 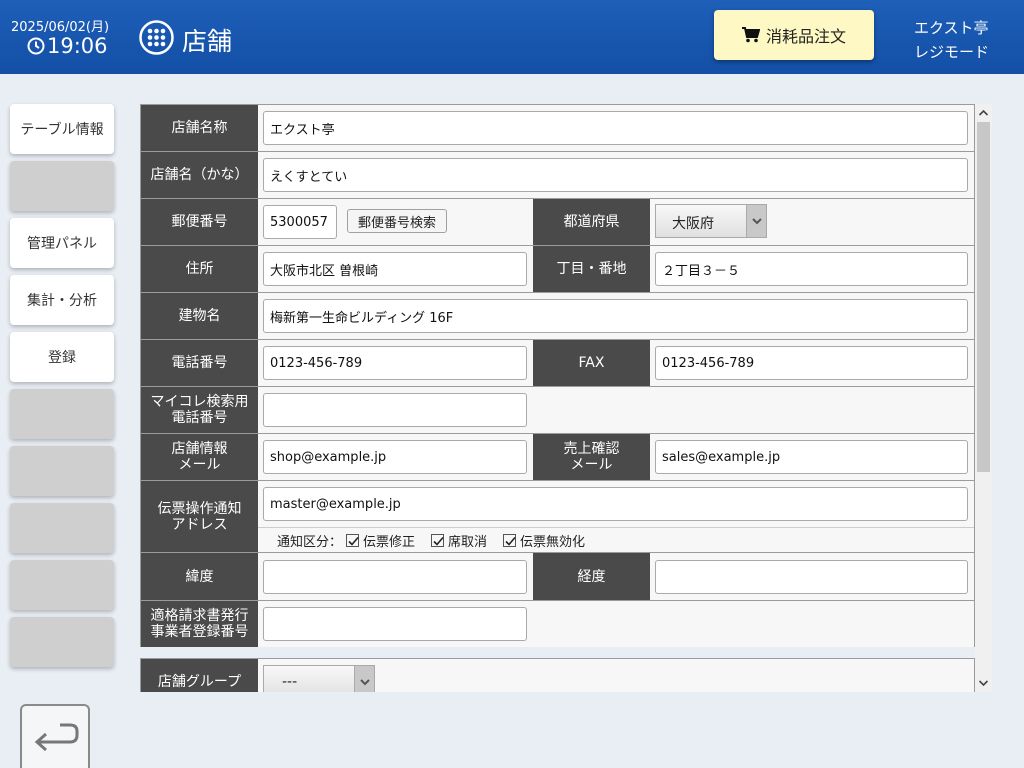 What do you see at coordinates (615, 504) in the screenshot?
I see `notify-address-input: master@example.jp` at bounding box center [615, 504].